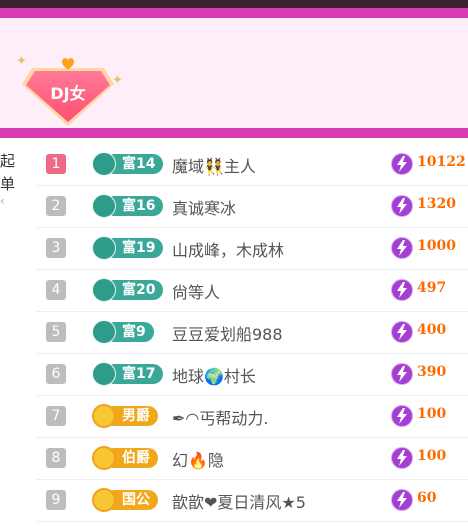  I want to click on category-badge-label: DJ女, so click(68, 93).